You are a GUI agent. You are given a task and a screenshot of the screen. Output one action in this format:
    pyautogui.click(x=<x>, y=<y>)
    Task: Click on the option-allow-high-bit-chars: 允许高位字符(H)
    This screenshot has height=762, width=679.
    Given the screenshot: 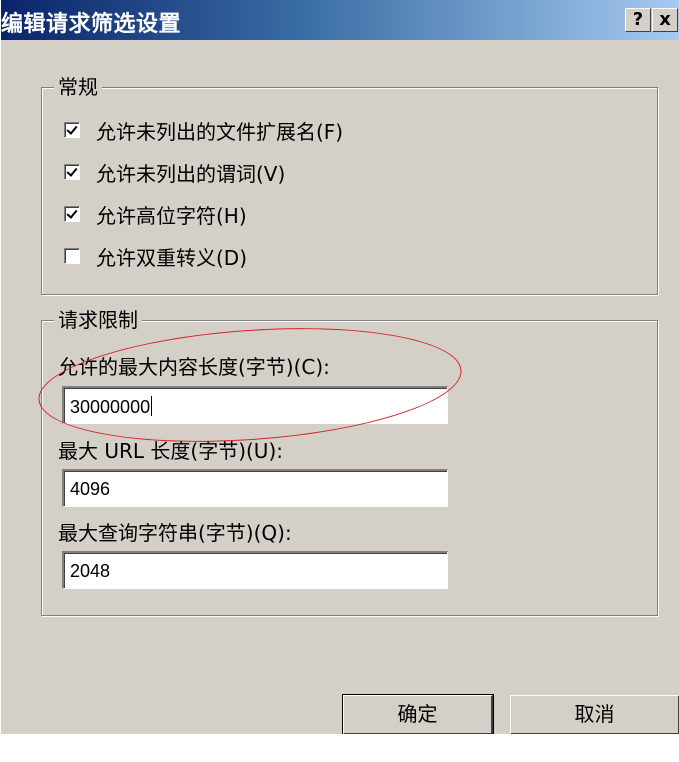 What is the action you would take?
    pyautogui.click(x=155, y=214)
    